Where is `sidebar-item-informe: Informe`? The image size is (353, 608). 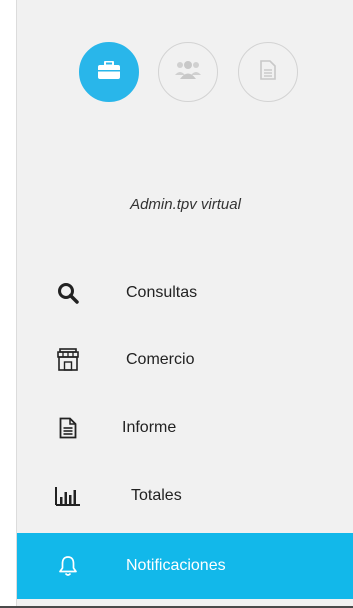
sidebar-item-informe: Informe is located at coordinates (185, 428).